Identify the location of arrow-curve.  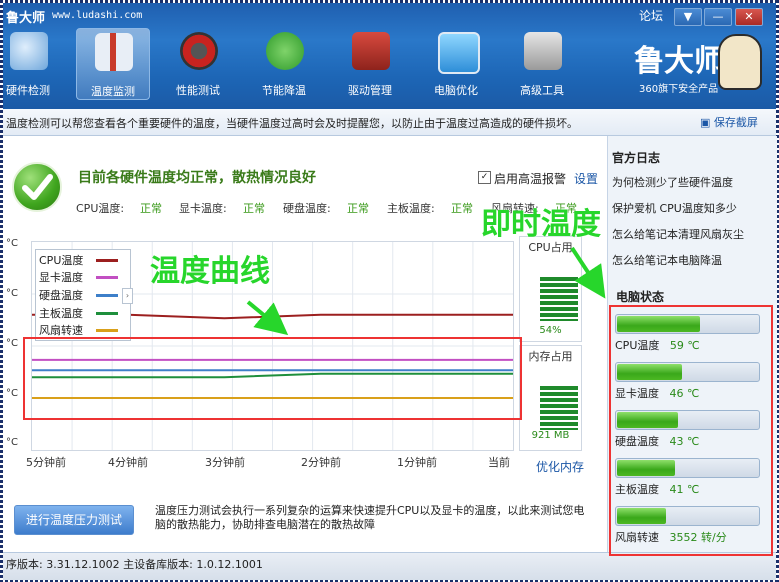
(267, 318).